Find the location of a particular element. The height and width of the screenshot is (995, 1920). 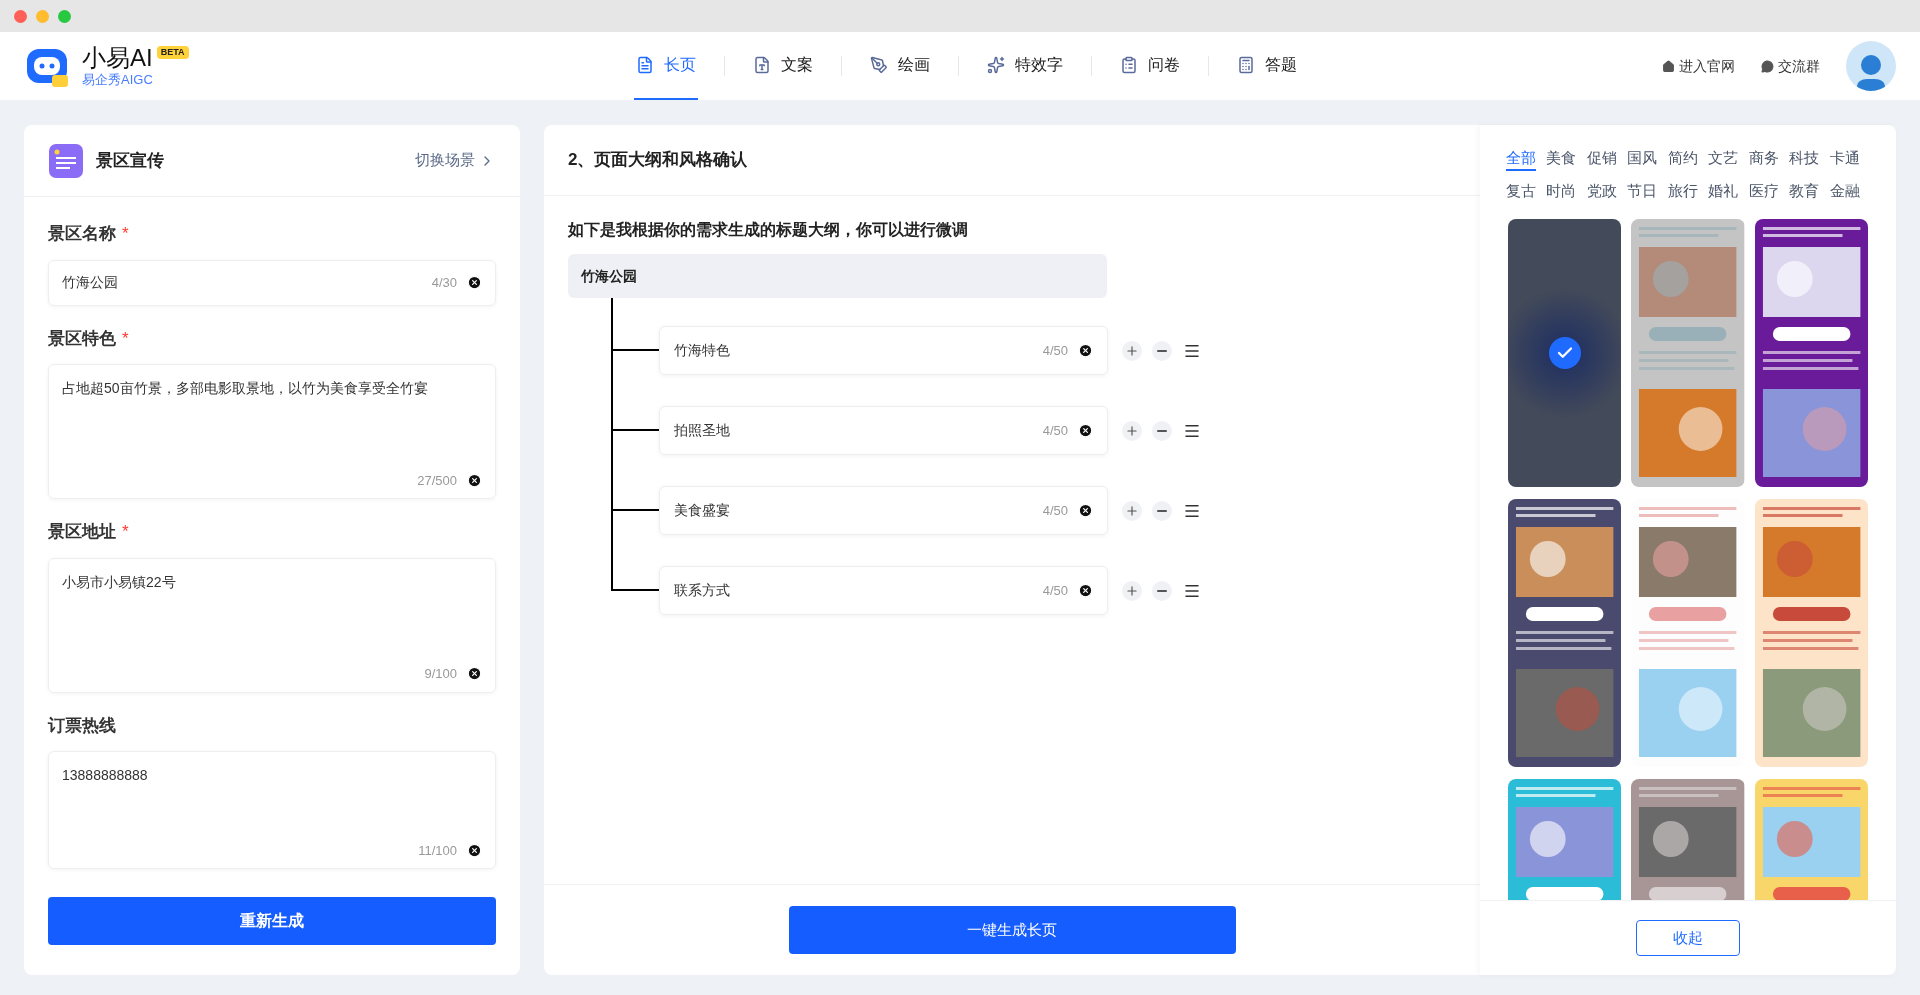

regenerate-button: 重新生成 is located at coordinates (272, 921).